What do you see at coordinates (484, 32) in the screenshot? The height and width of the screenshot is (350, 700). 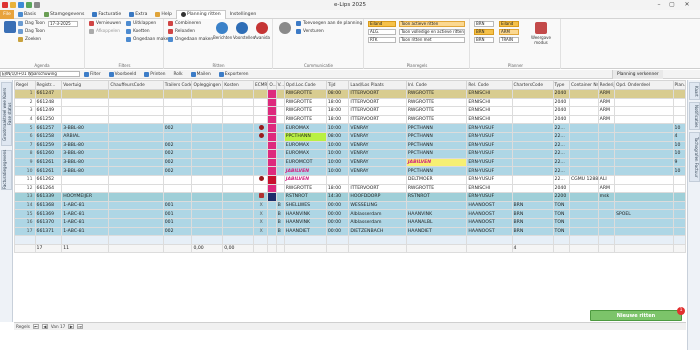 I see `planner-field-2: BRN` at bounding box center [484, 32].